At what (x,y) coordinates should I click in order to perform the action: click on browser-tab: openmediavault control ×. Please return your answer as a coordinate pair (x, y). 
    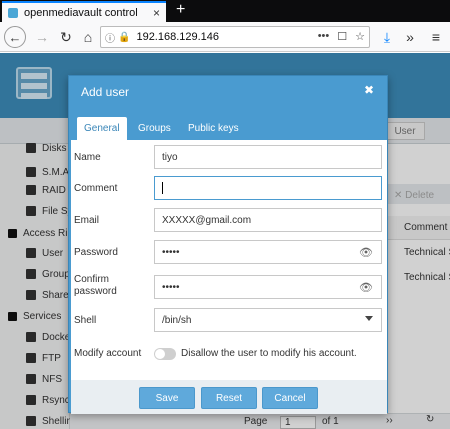
    Looking at the image, I should click on (84, 11).